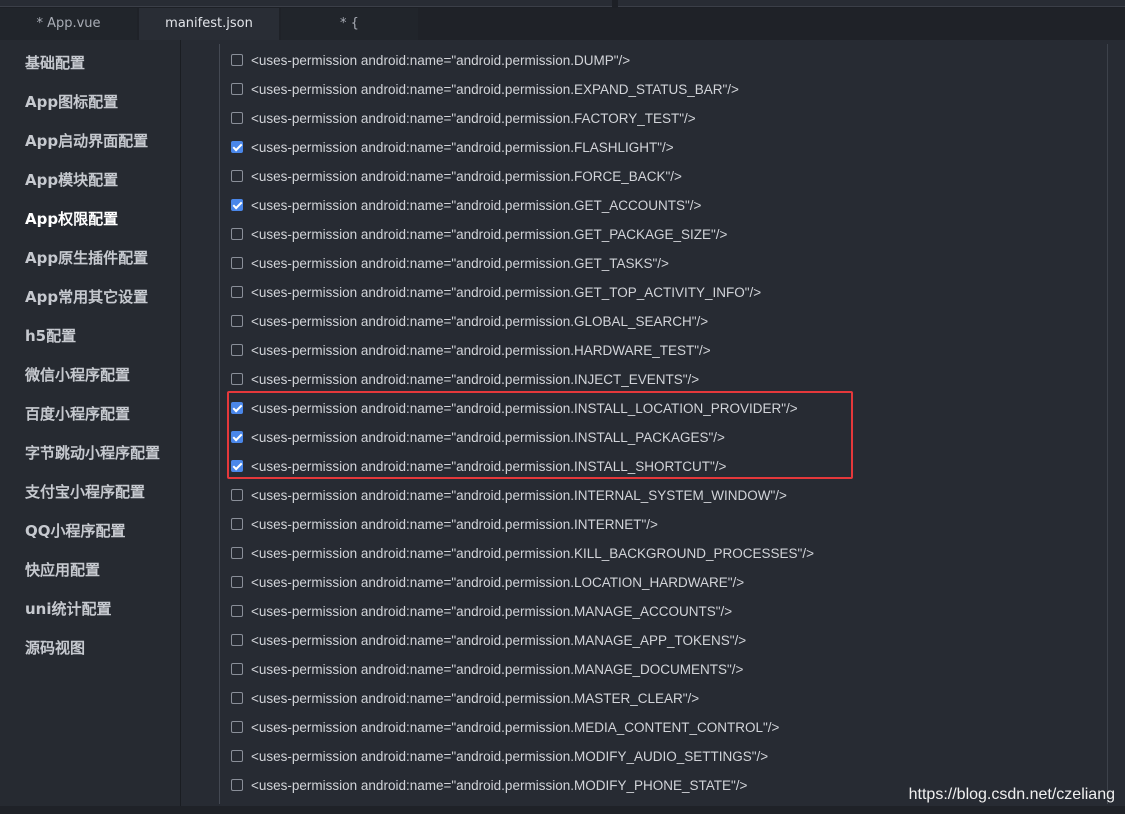 This screenshot has width=1125, height=814. What do you see at coordinates (85, 492) in the screenshot?
I see `sidebar-item-alipay-mp: 支付宝小程序配置` at bounding box center [85, 492].